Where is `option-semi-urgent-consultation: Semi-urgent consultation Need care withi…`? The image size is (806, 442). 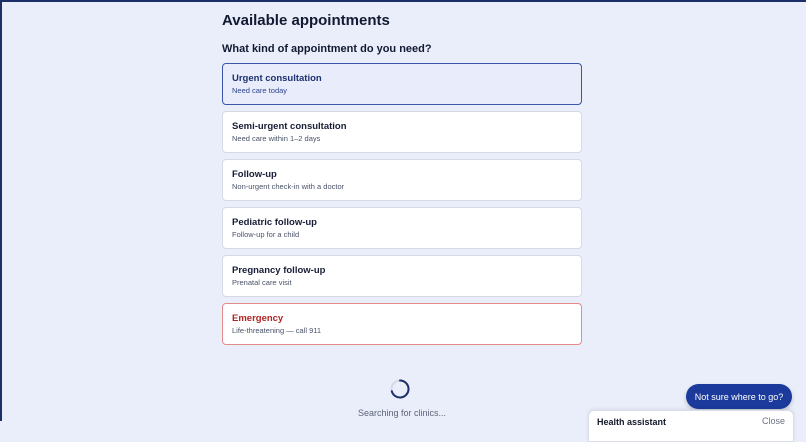
option-semi-urgent-consultation: Semi-urgent consultation Need care withi… is located at coordinates (402, 132).